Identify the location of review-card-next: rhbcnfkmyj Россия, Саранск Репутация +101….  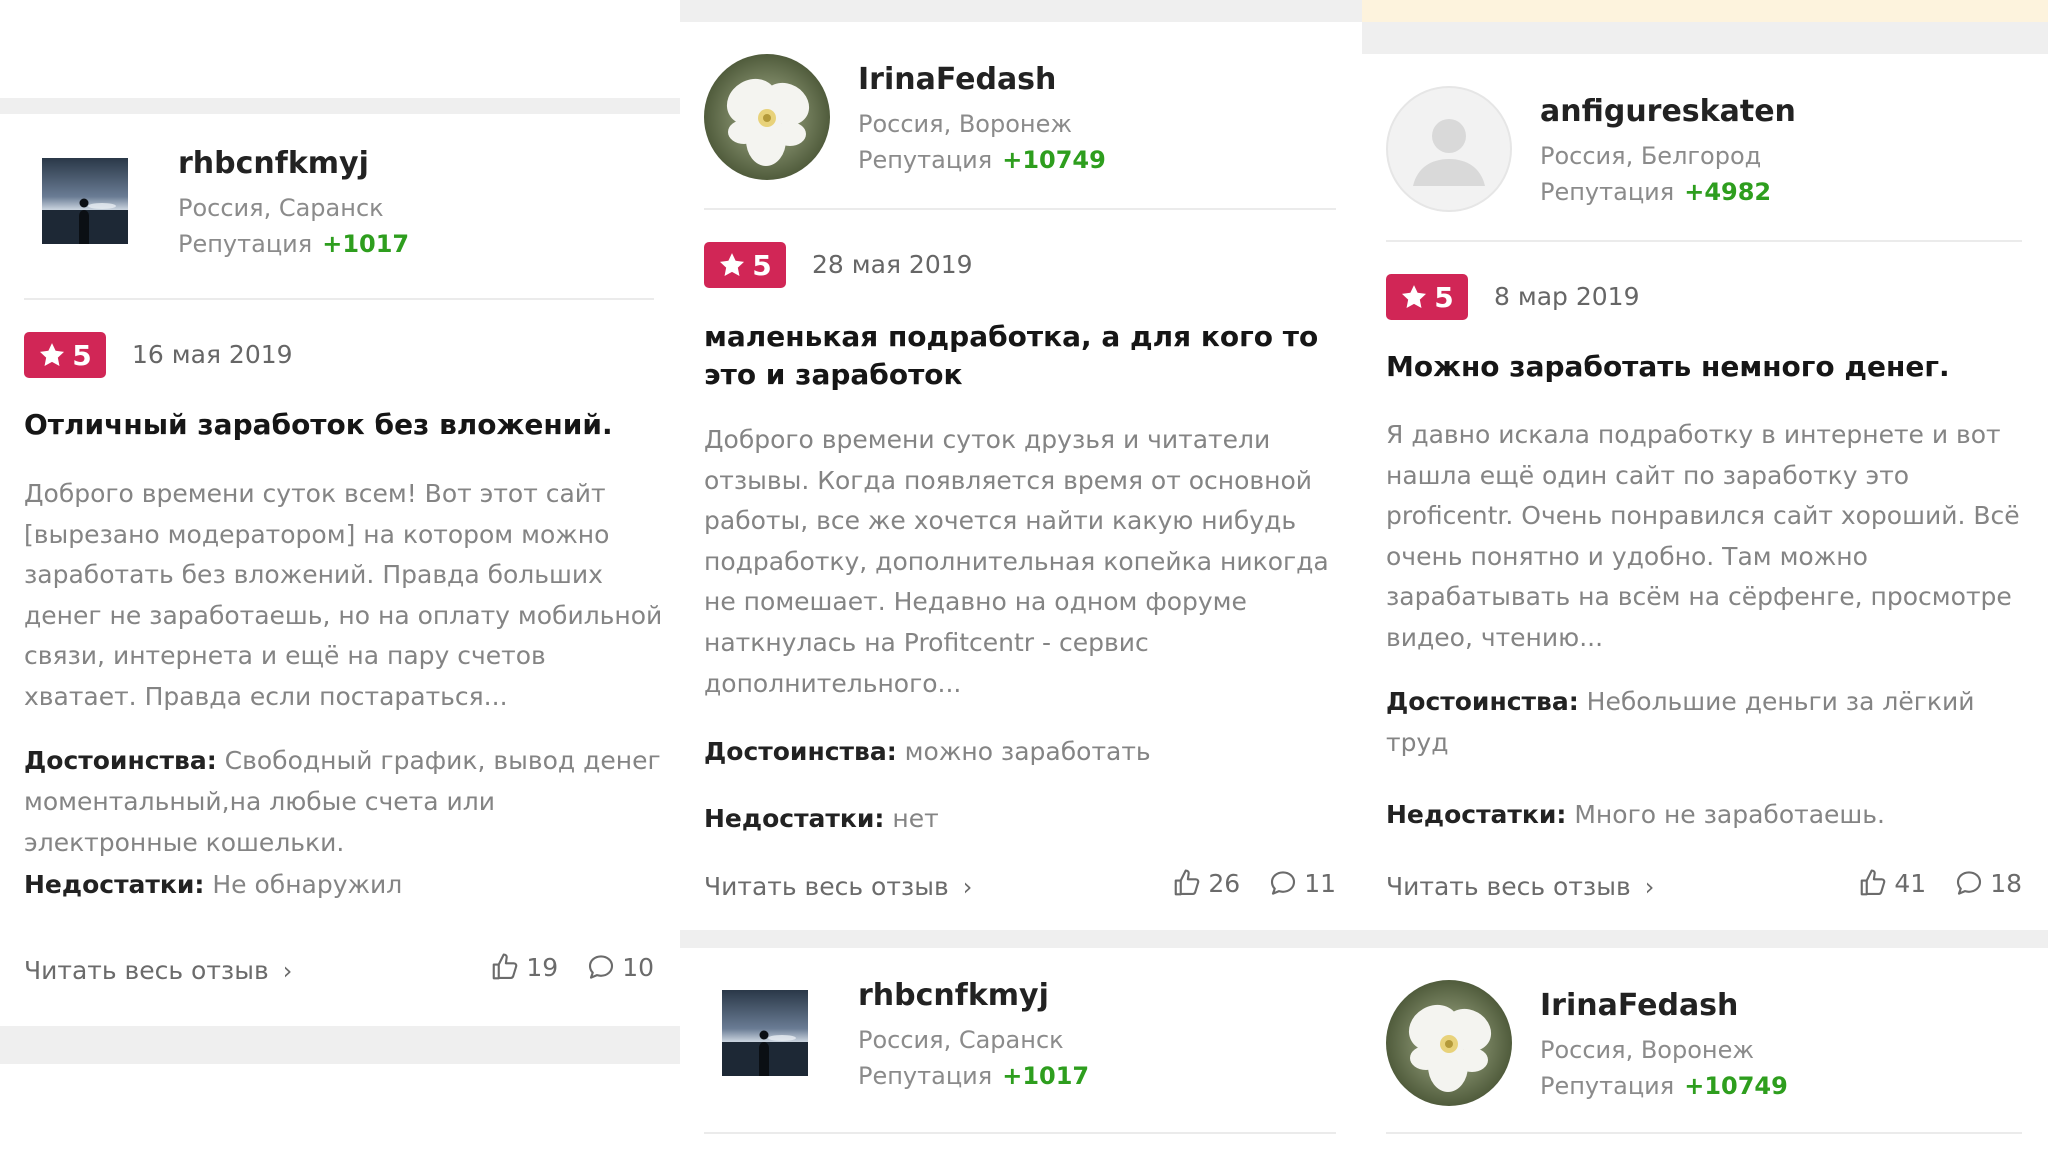
(1021, 1050).